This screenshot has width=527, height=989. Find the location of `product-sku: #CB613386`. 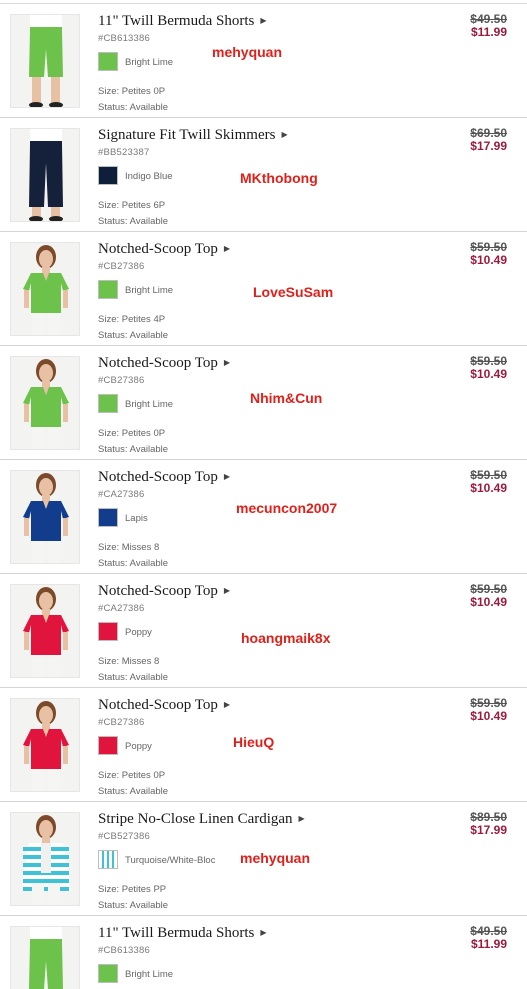

product-sku: #CB613386 is located at coordinates (124, 950).